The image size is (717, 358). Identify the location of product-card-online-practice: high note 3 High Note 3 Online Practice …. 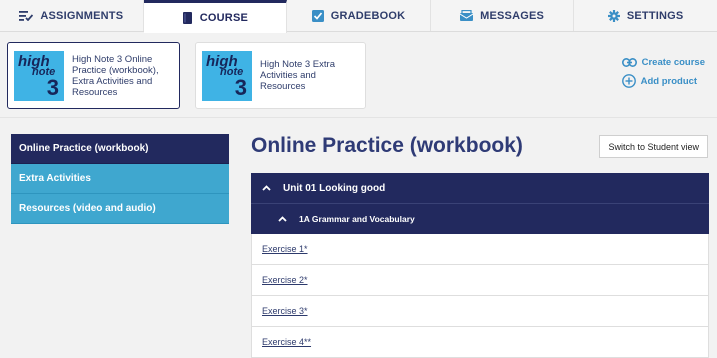
(93, 75).